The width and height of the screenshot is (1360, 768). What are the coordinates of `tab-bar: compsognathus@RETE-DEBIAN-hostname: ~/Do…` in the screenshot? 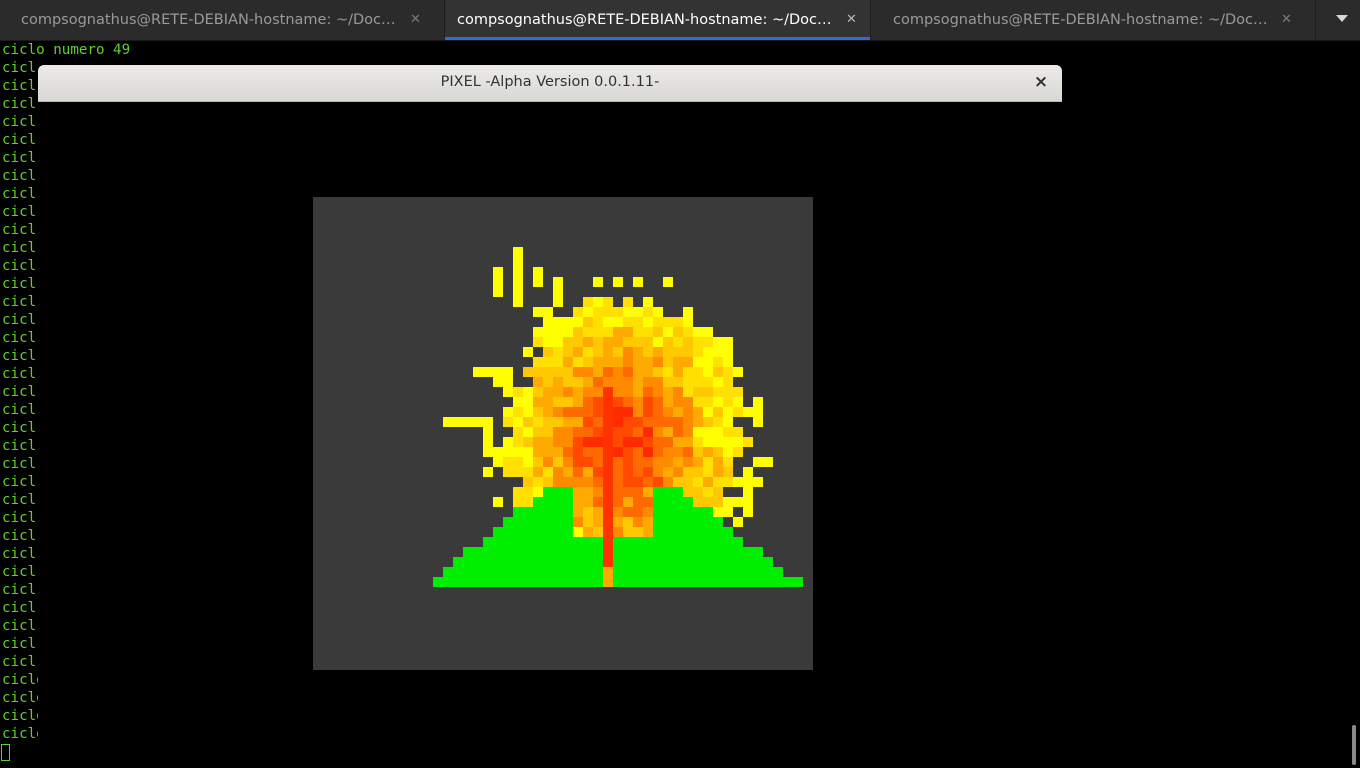 It's located at (680, 20).